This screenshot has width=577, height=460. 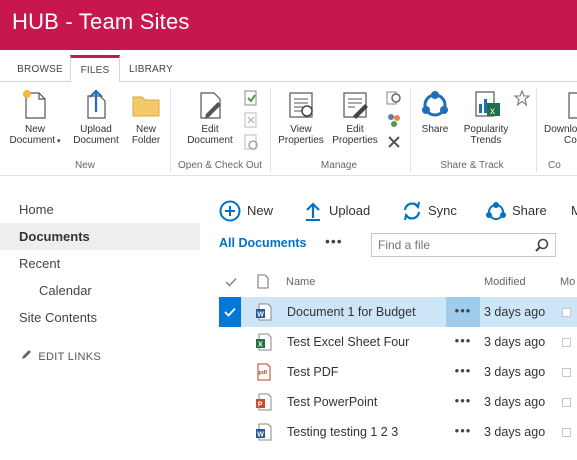 What do you see at coordinates (301, 104) in the screenshot?
I see `view-properties-icon` at bounding box center [301, 104].